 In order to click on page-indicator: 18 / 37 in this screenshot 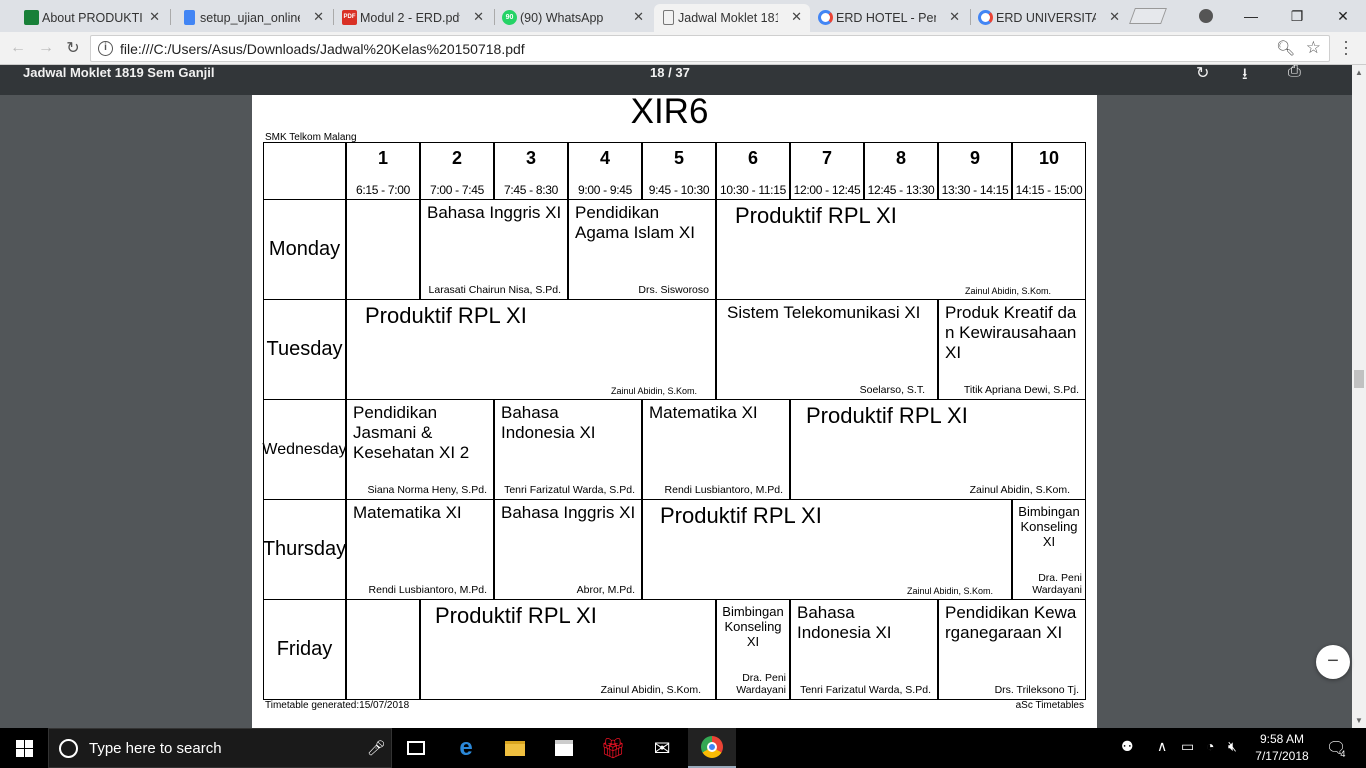, I will do `click(670, 72)`.